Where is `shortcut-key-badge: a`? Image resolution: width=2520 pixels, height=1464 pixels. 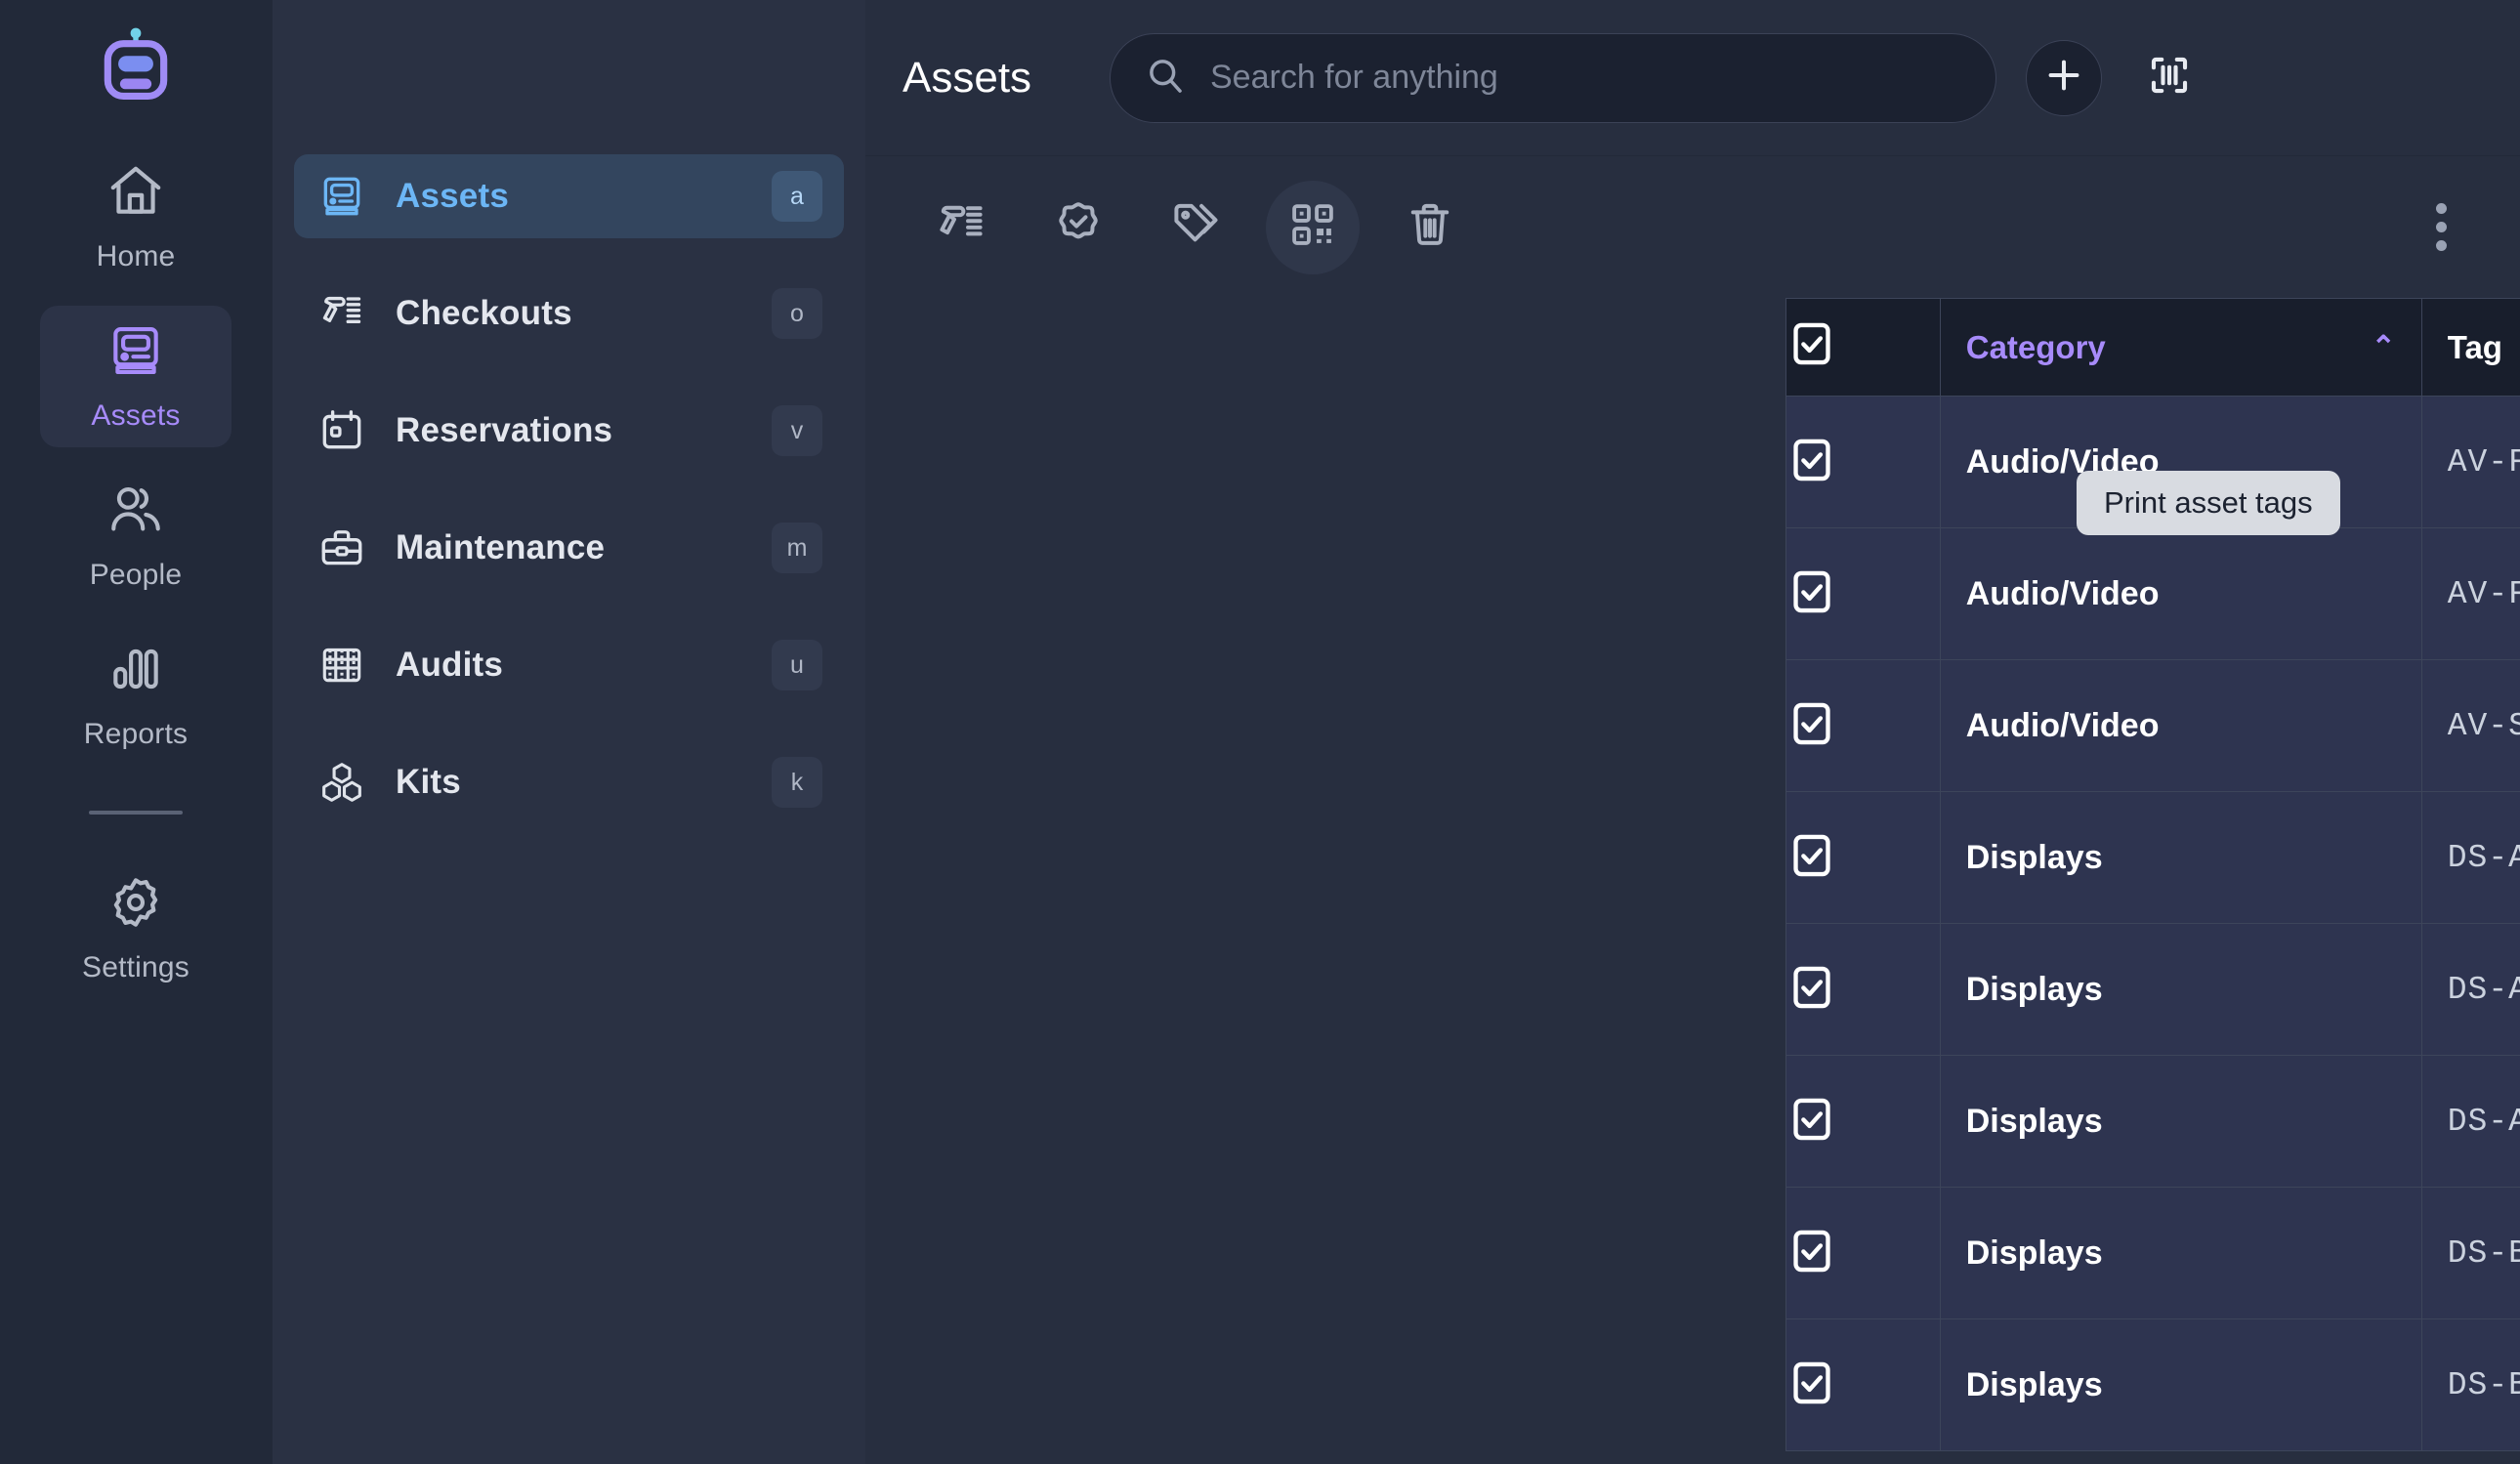 shortcut-key-badge: a is located at coordinates (797, 196).